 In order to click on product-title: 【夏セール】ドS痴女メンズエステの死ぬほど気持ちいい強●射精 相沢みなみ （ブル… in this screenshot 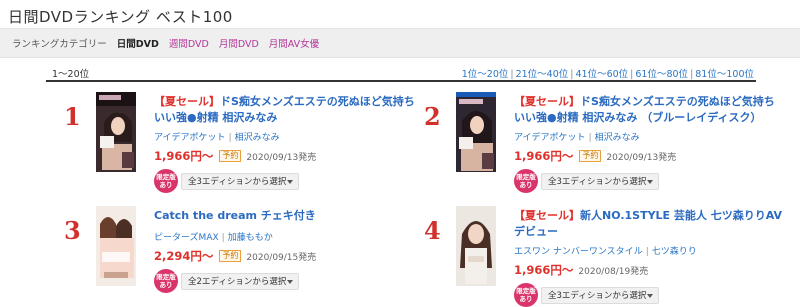, I will do `click(649, 110)`.